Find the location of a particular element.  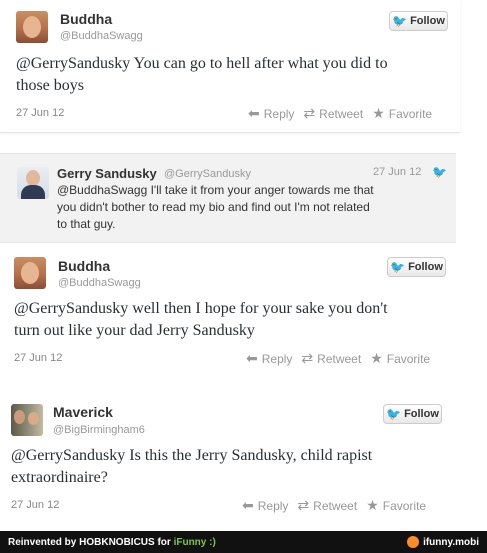

author-handle: @BigBirmingham6 is located at coordinates (99, 430).